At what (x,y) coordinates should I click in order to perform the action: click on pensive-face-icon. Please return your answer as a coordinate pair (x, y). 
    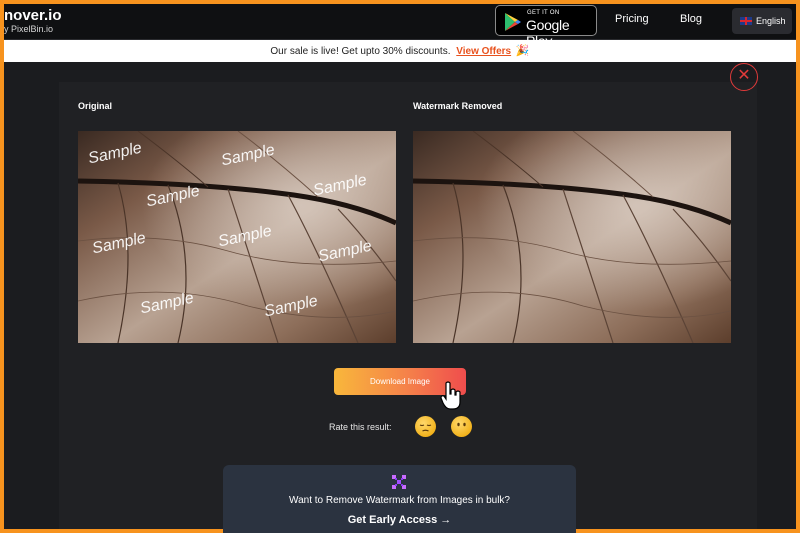
    Looking at the image, I should click on (425, 426).